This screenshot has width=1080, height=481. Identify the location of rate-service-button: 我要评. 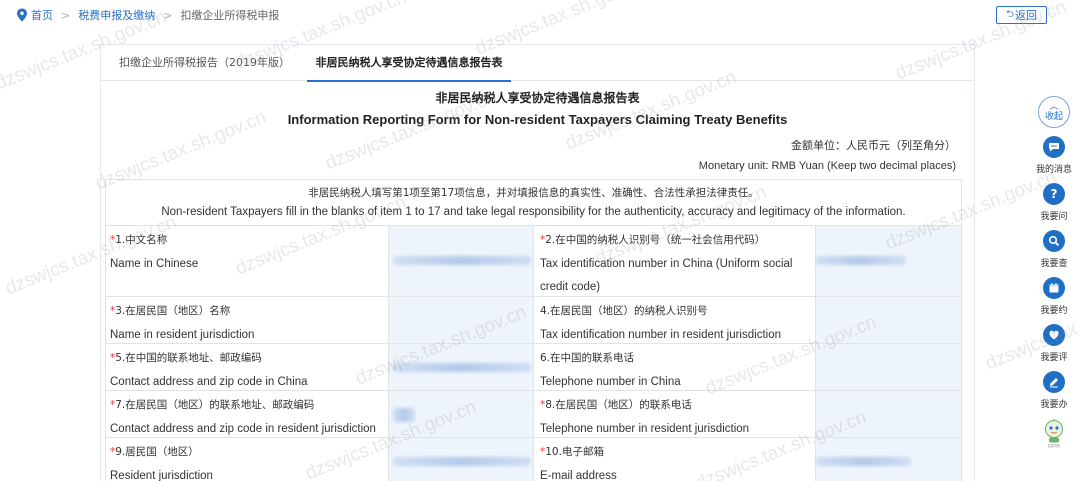
(1054, 343).